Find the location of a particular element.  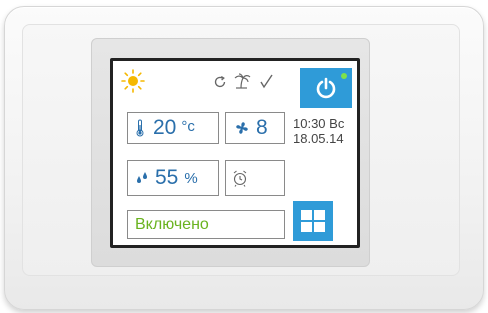

temperature-unit: °c is located at coordinates (188, 126).